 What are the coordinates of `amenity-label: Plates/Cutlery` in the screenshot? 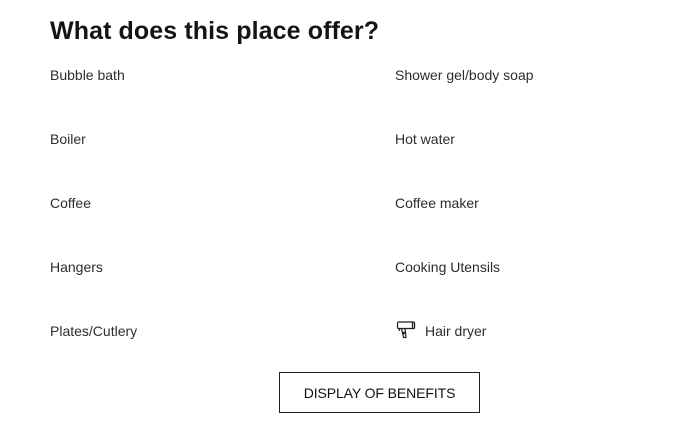 It's located at (94, 331).